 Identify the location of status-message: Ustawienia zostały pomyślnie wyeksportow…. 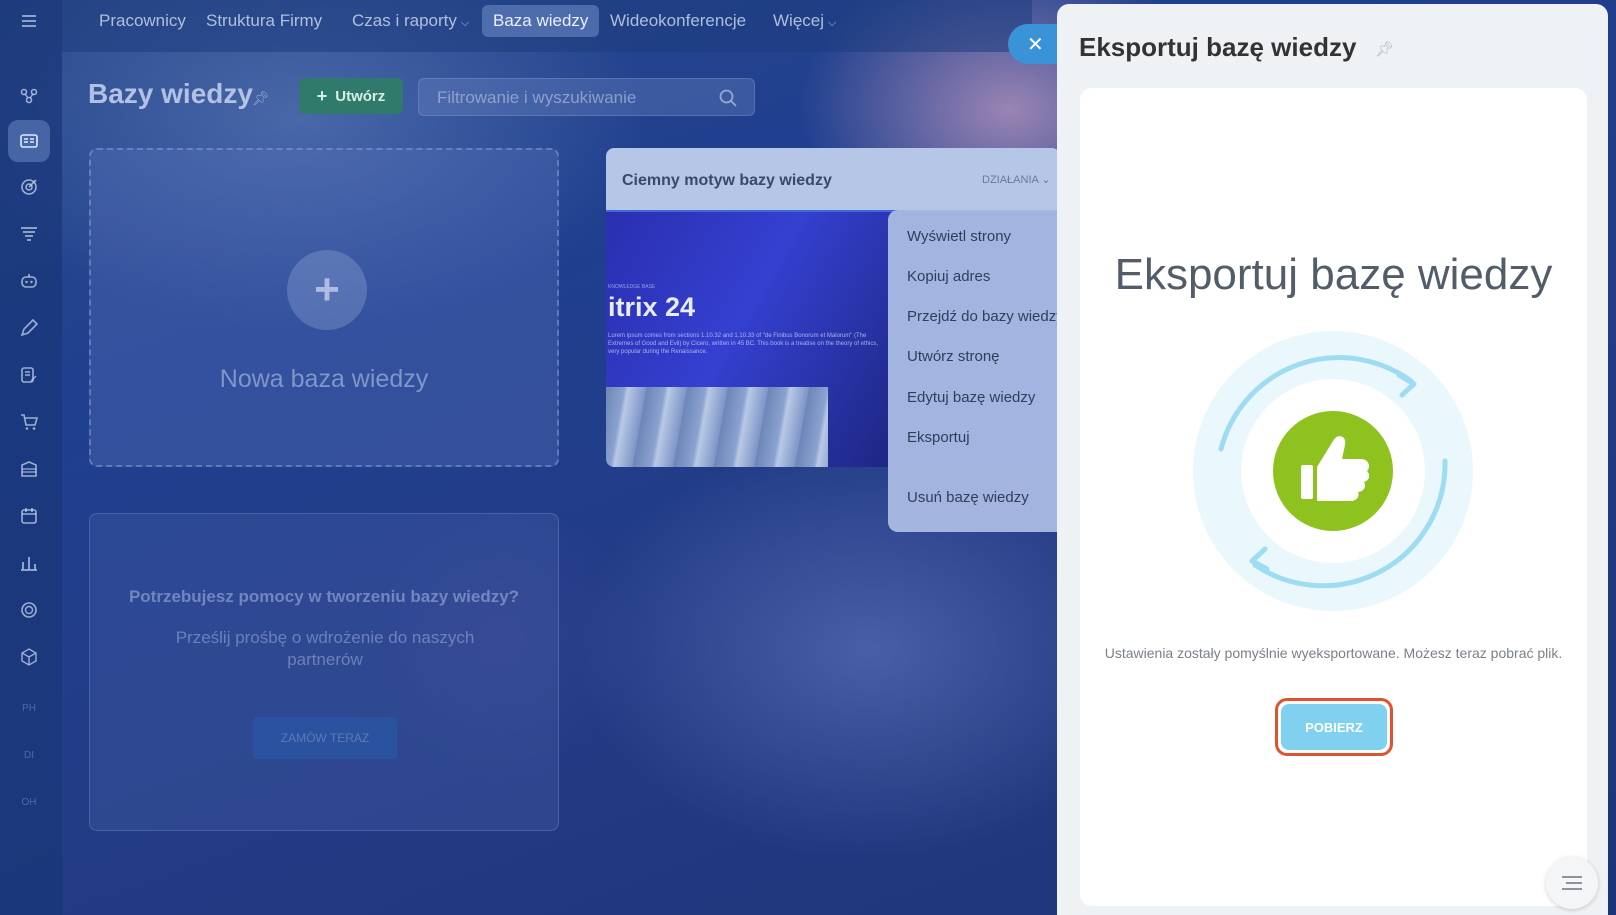
(1333, 653).